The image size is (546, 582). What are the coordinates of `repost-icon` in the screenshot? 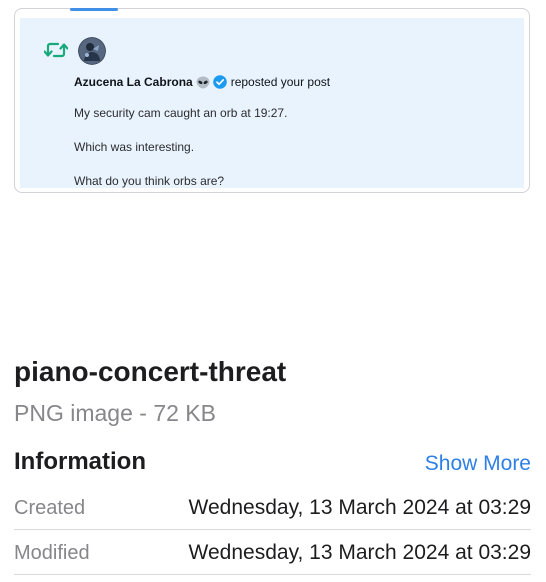 It's located at (56, 50).